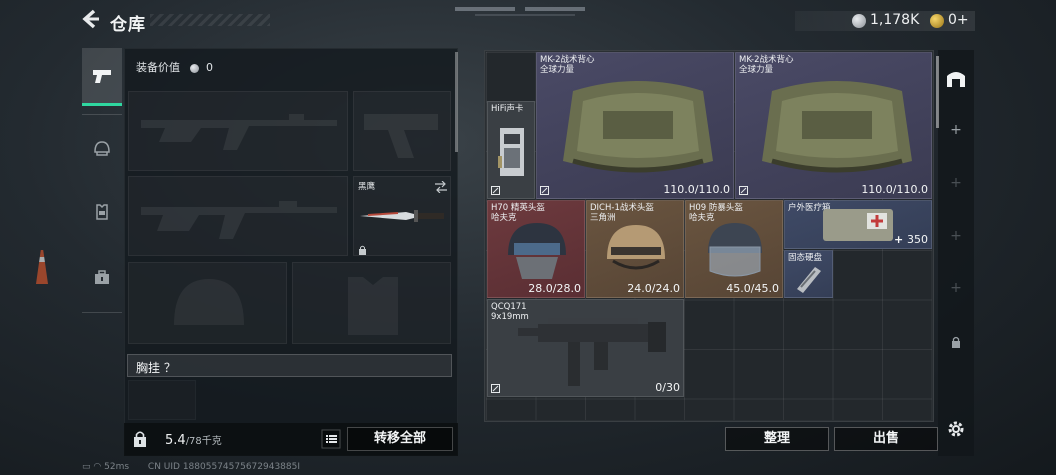 This screenshot has height=475, width=1056. What do you see at coordinates (401, 136) in the screenshot?
I see `pistol-silhouette-icon` at bounding box center [401, 136].